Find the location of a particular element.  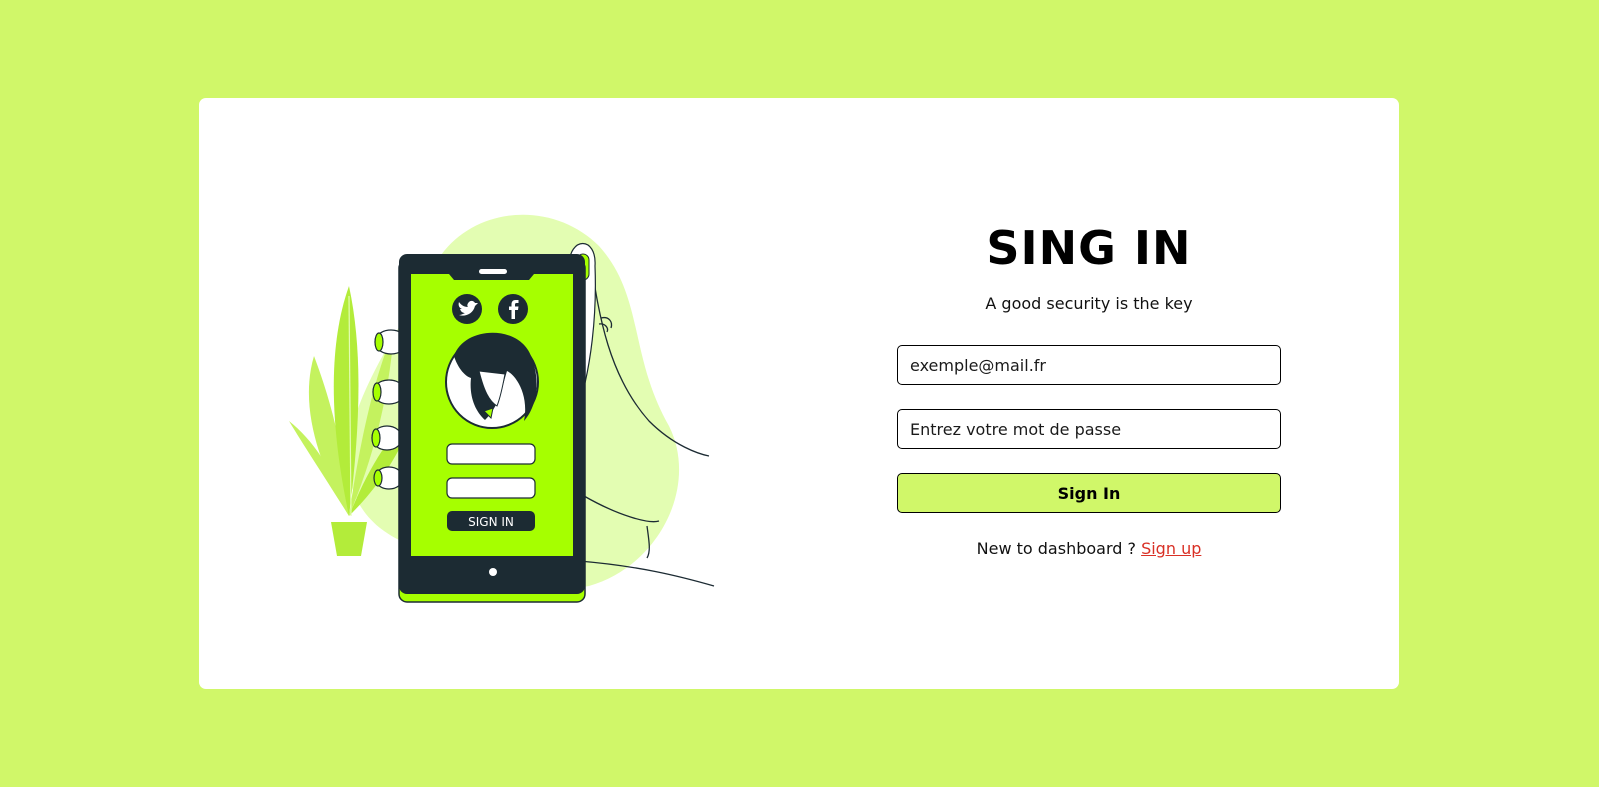

sign-in-button: Sign In is located at coordinates (1089, 493).